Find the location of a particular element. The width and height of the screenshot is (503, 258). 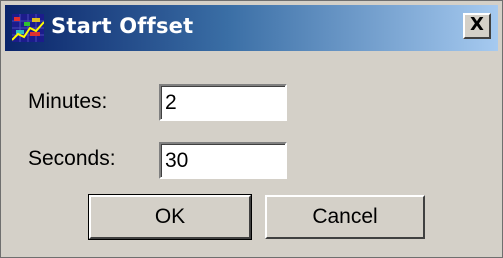

close-icon: X is located at coordinates (477, 24).